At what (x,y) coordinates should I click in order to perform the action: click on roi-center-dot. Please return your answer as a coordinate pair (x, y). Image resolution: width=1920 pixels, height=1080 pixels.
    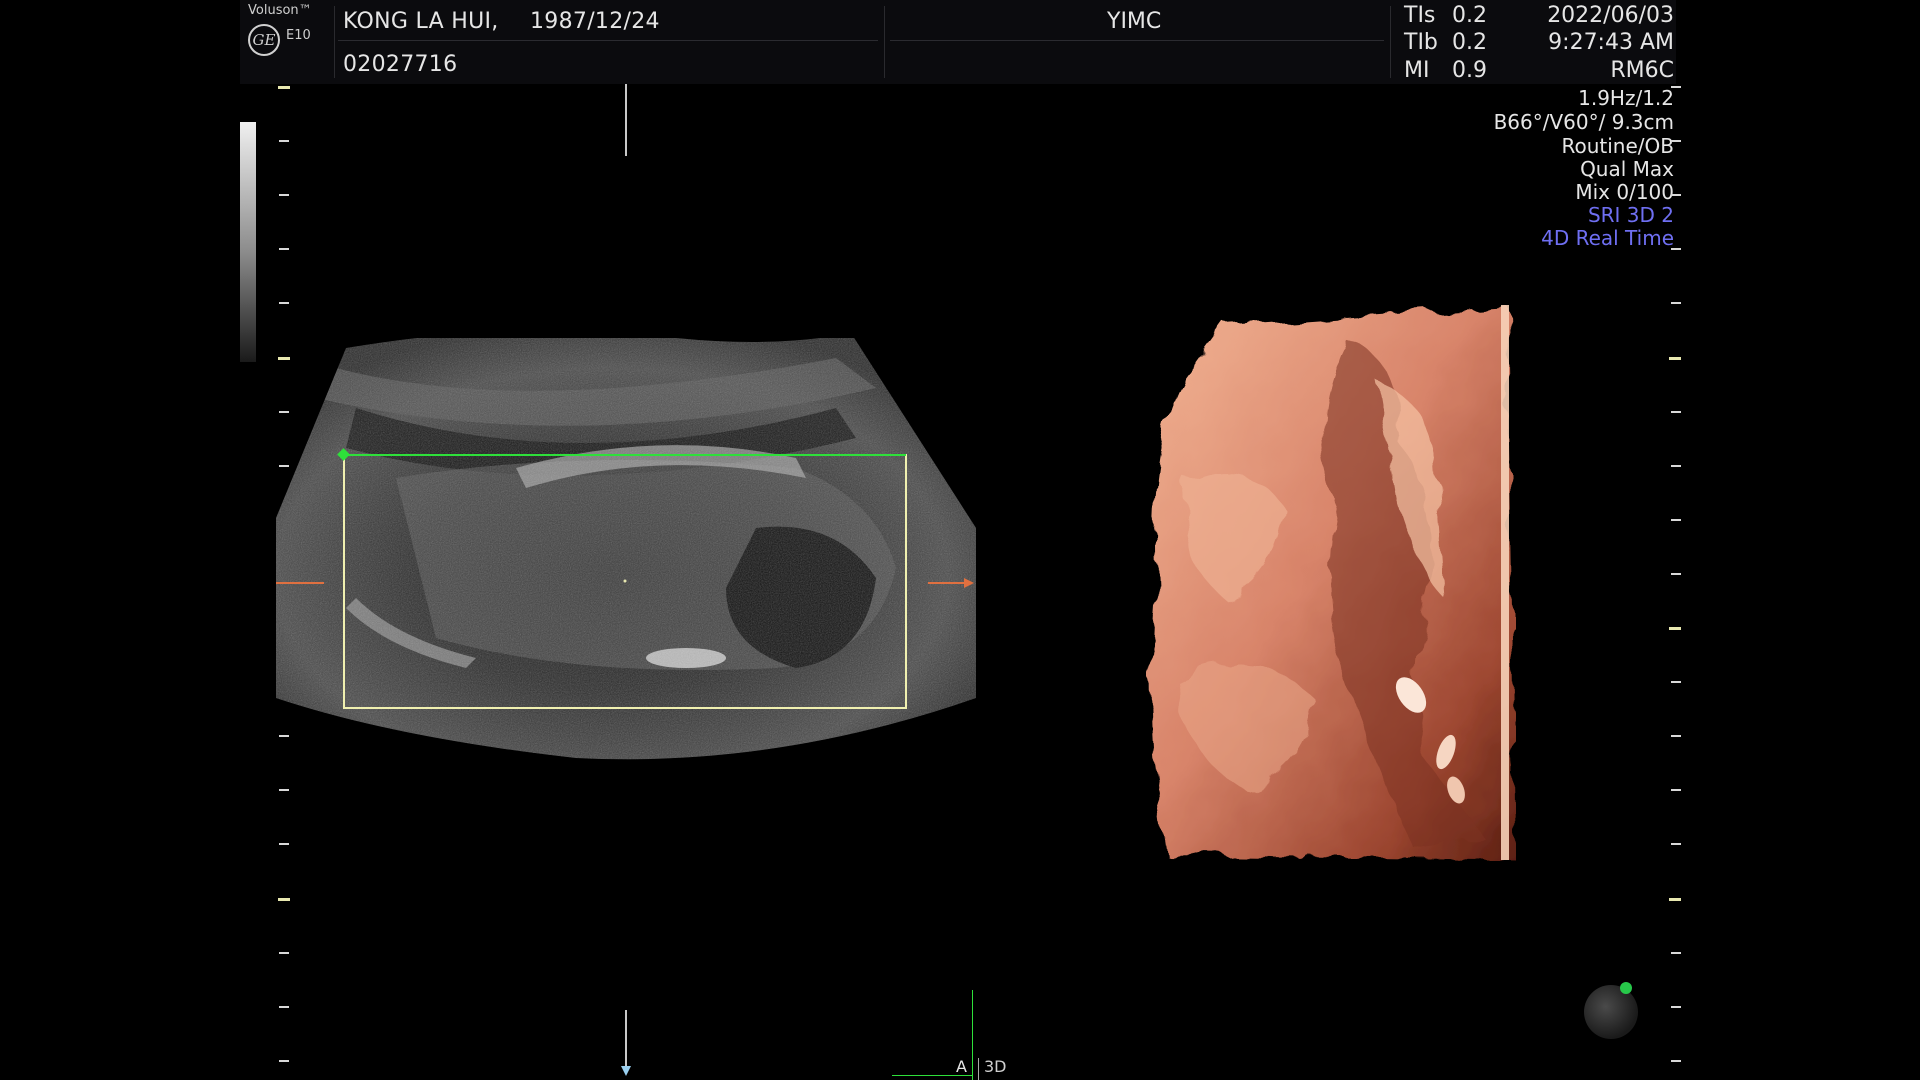
    Looking at the image, I should click on (625, 581).